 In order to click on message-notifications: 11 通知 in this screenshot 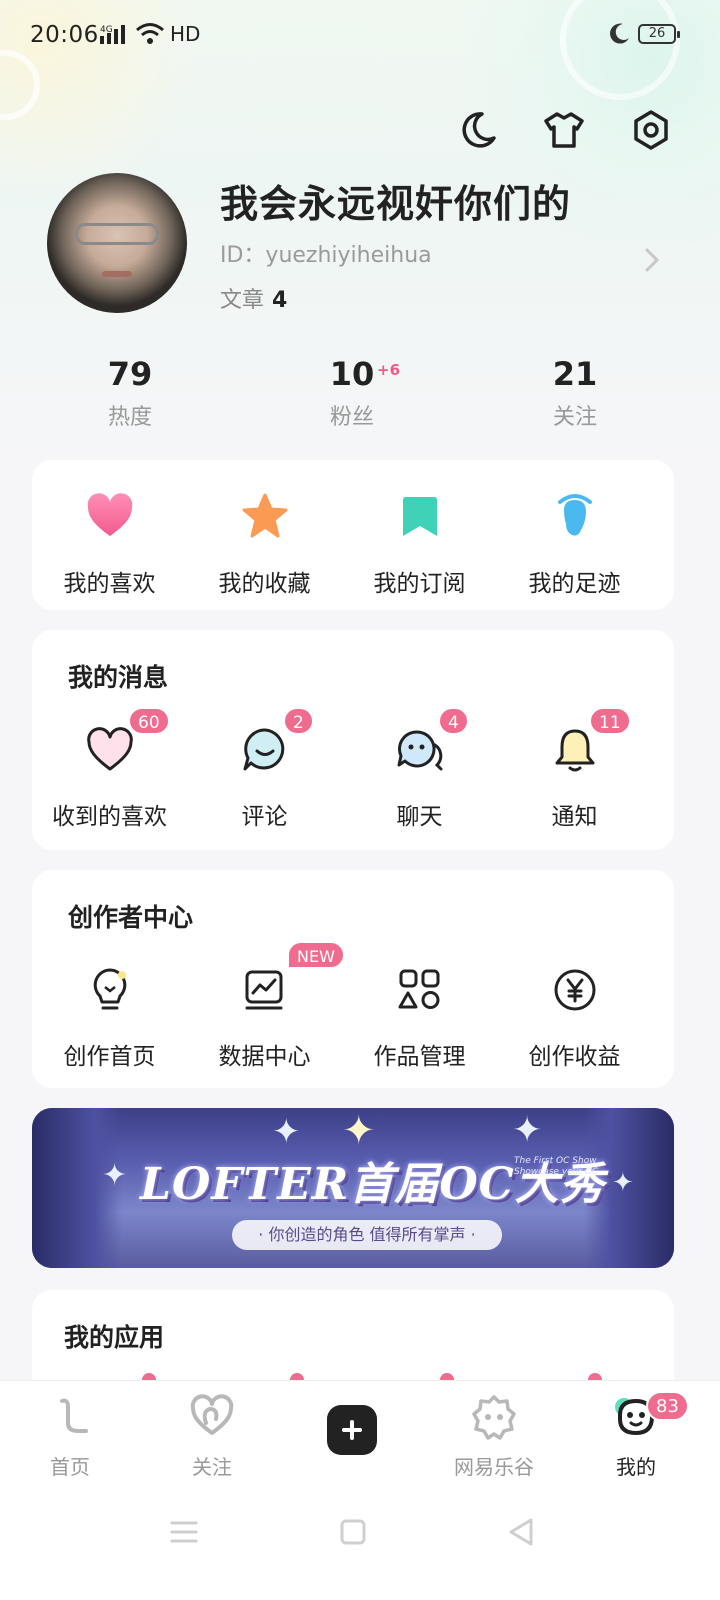, I will do `click(574, 769)`.